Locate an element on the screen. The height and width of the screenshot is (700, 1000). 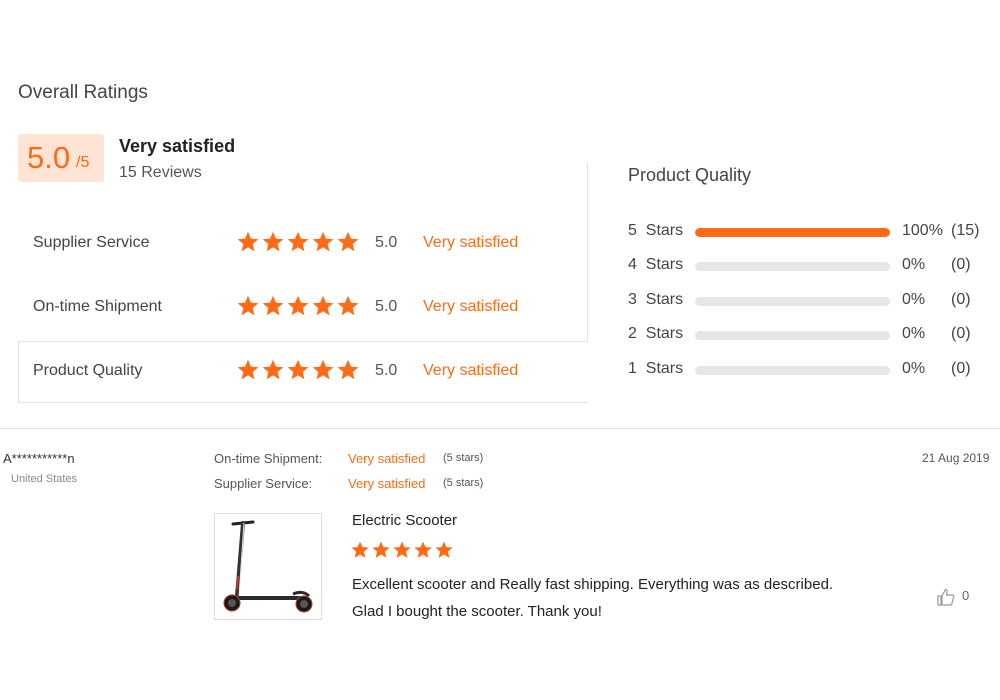
overall-ratings-title: Overall Ratings is located at coordinates (83, 92).